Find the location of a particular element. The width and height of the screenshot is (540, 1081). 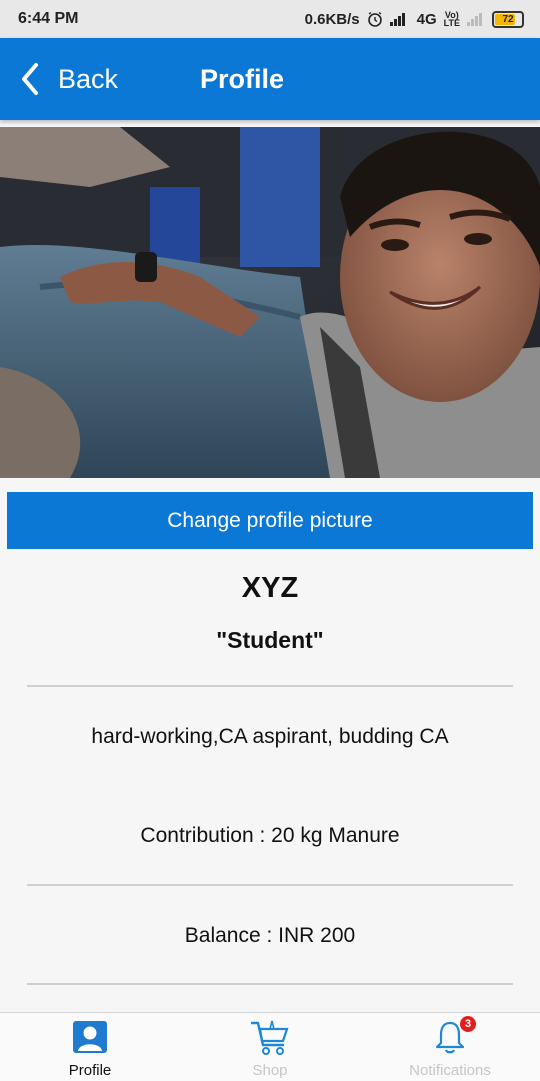

chevron-left-icon is located at coordinates (30, 79).